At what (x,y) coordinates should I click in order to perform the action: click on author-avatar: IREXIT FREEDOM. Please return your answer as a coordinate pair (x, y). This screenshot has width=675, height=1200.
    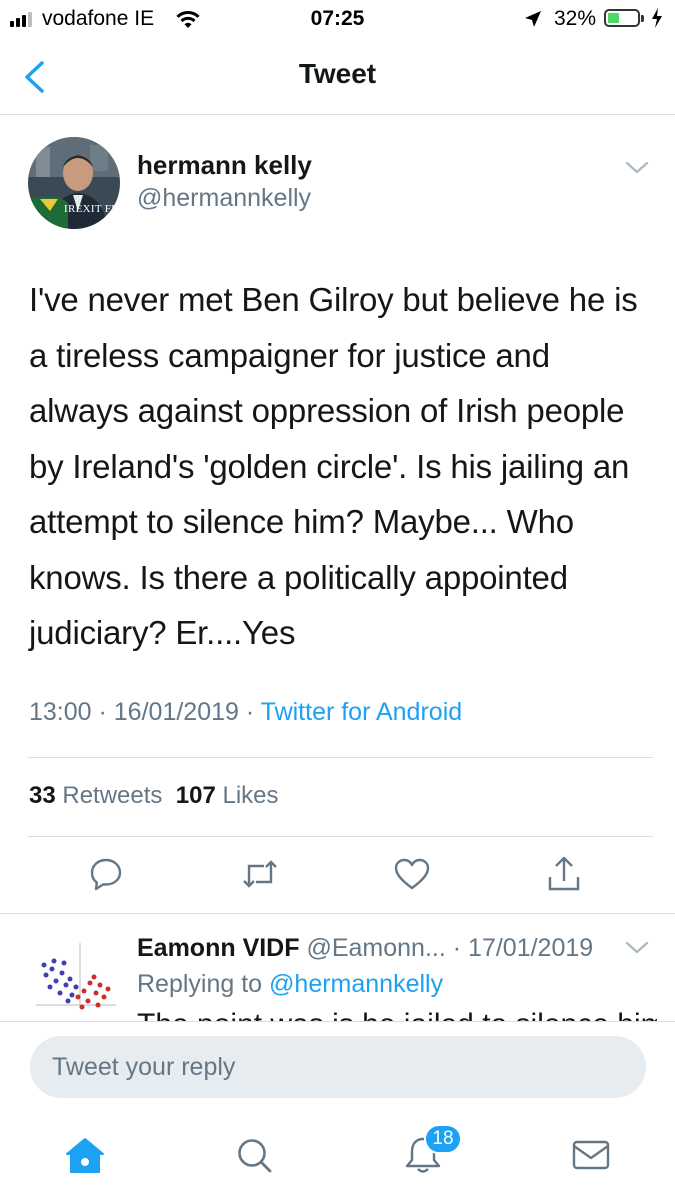
    Looking at the image, I should click on (74, 183).